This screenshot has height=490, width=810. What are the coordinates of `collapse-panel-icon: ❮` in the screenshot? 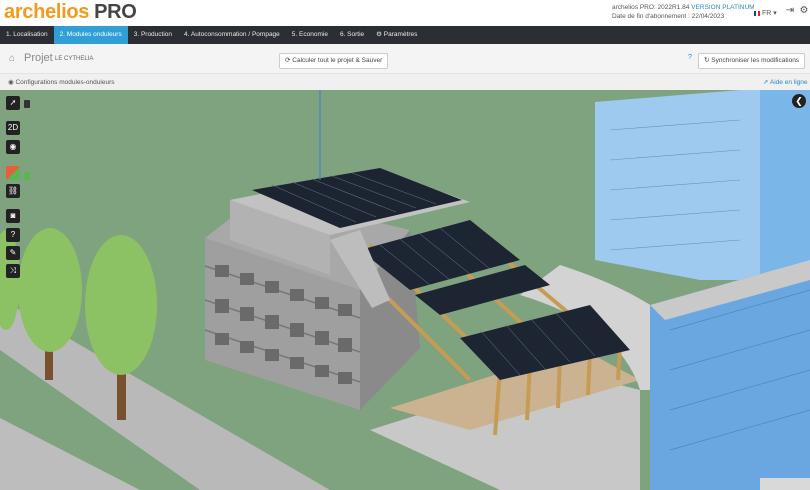 It's located at (799, 101).